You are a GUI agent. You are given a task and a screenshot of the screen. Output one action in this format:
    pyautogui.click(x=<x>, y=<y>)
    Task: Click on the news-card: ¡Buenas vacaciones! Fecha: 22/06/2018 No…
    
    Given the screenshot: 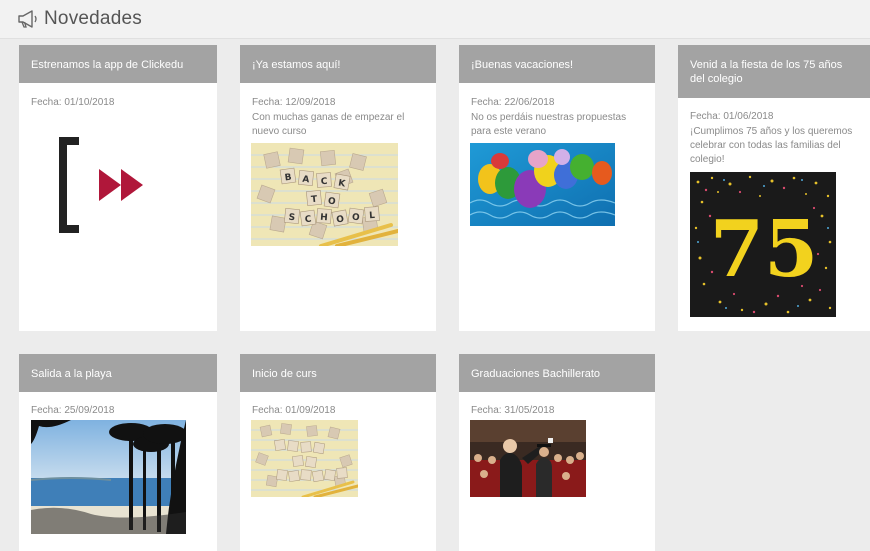 What is the action you would take?
    pyautogui.click(x=557, y=188)
    